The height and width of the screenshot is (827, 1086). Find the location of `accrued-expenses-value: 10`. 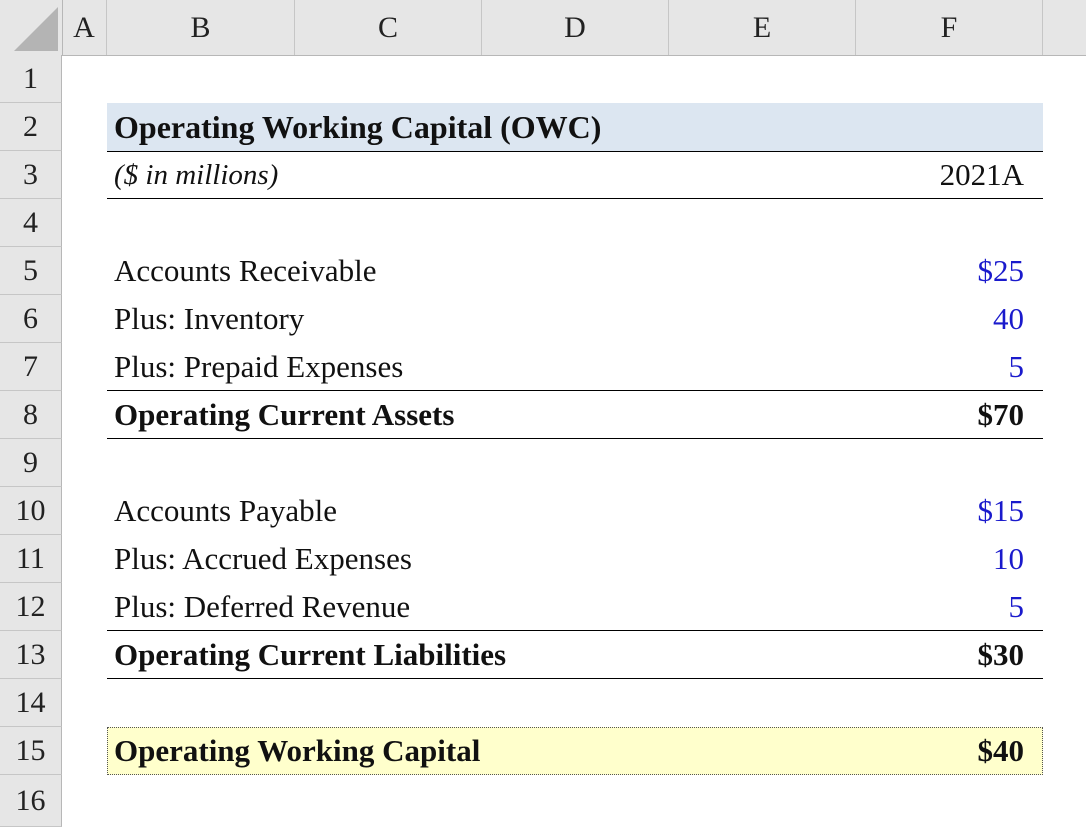

accrued-expenses-value: 10 is located at coordinates (1008, 559).